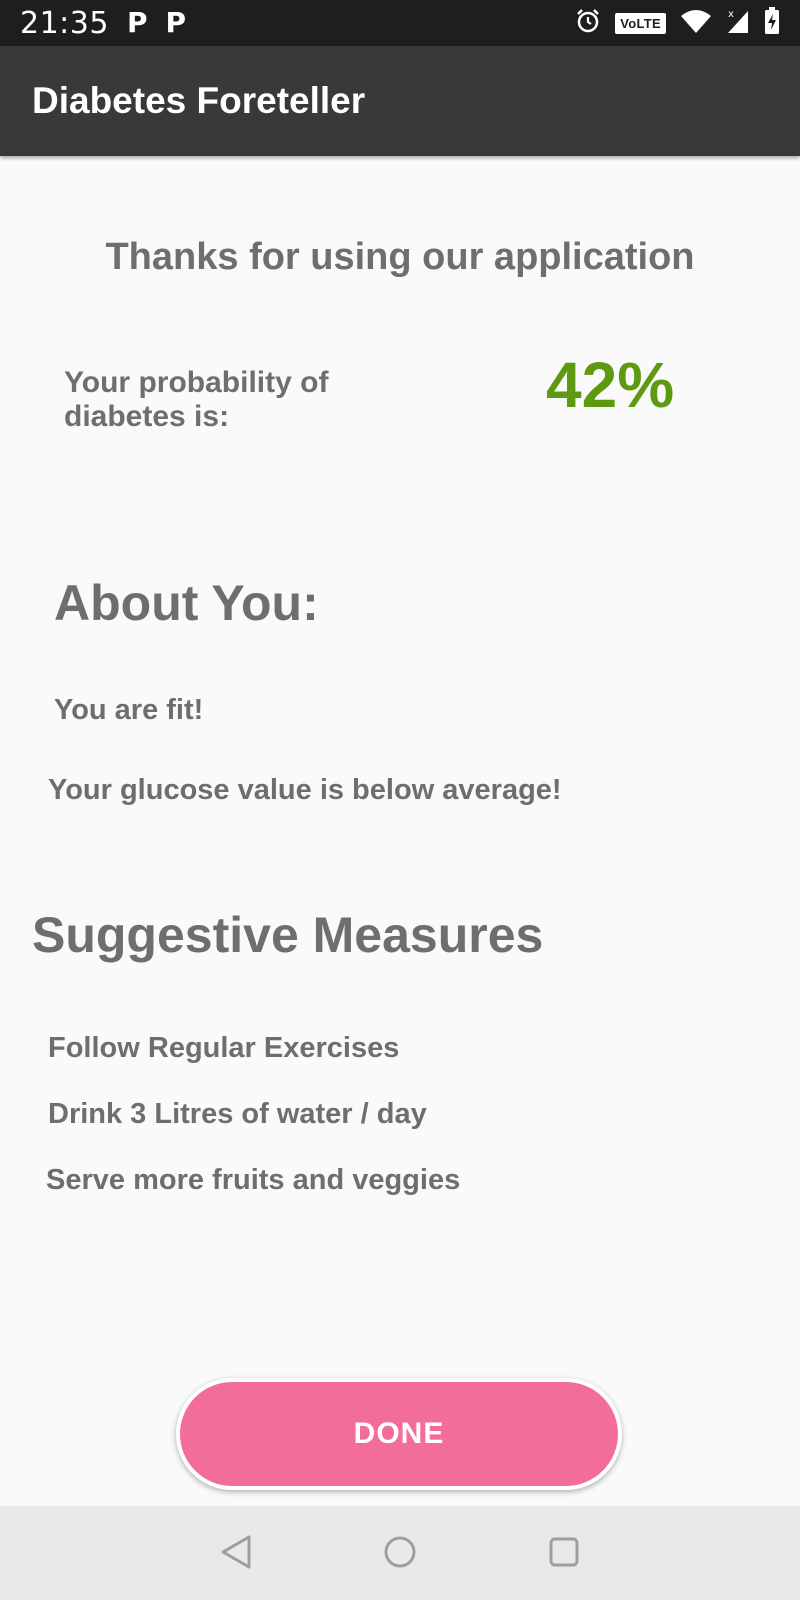 The height and width of the screenshot is (1600, 800). Describe the element at coordinates (772, 23) in the screenshot. I see `battery-charging-icon` at that location.